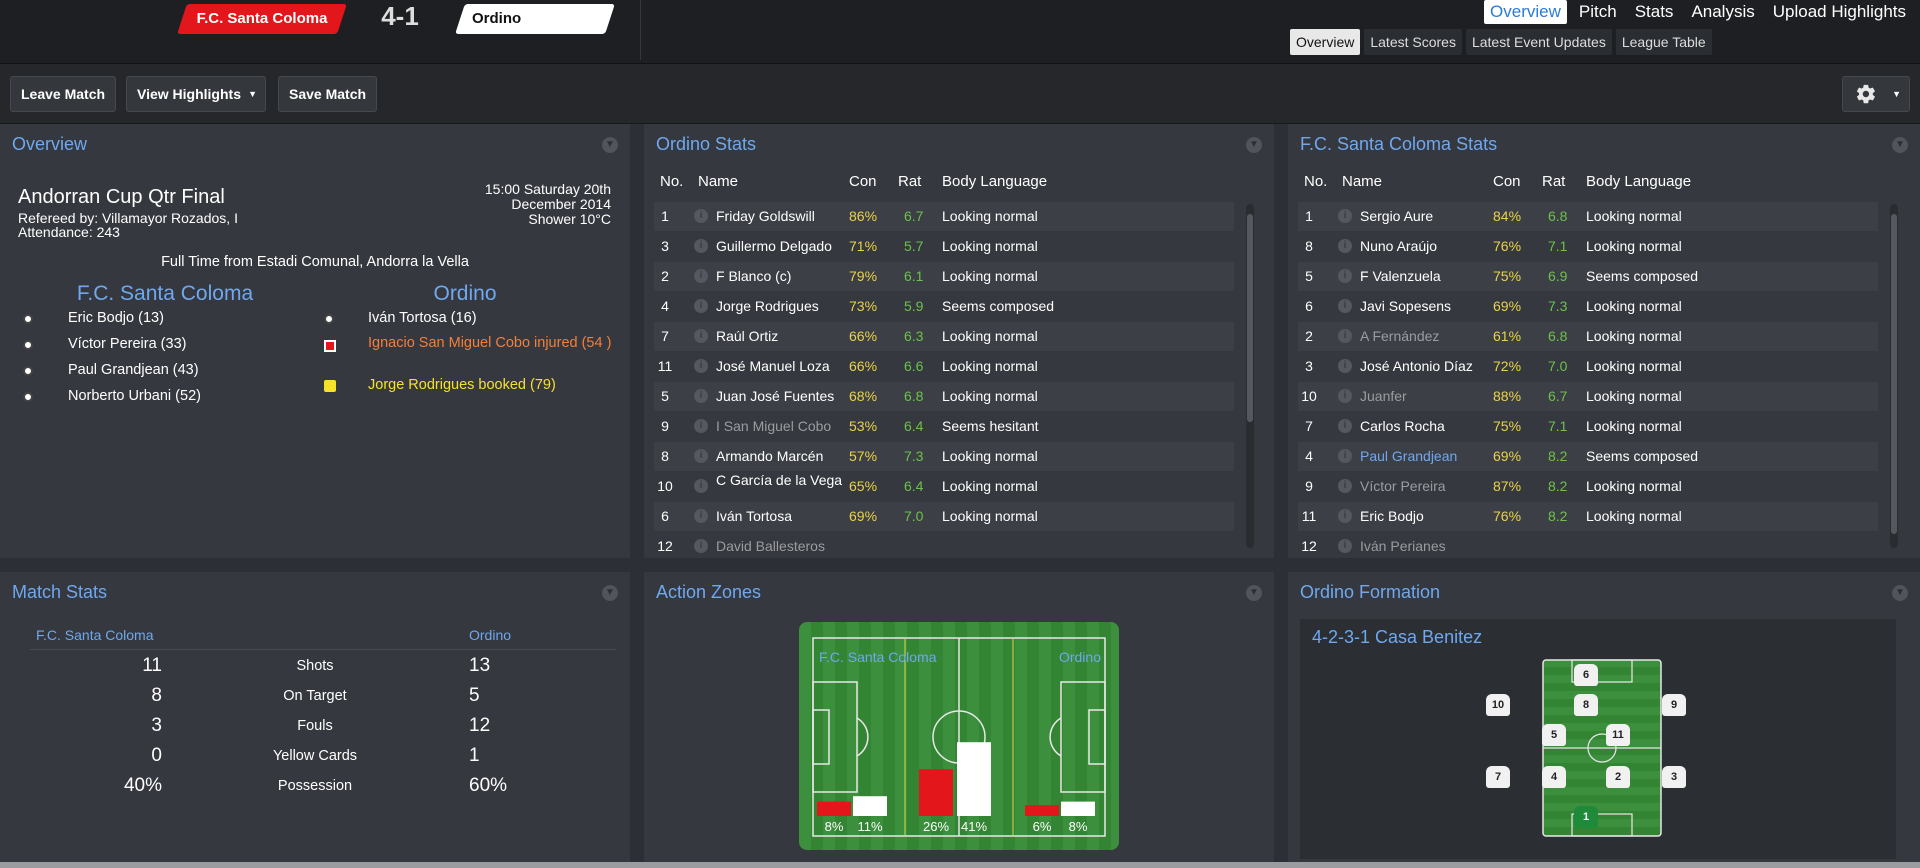  What do you see at coordinates (1427, 456) in the screenshot?
I see `player-name: Paul Grandjean` at bounding box center [1427, 456].